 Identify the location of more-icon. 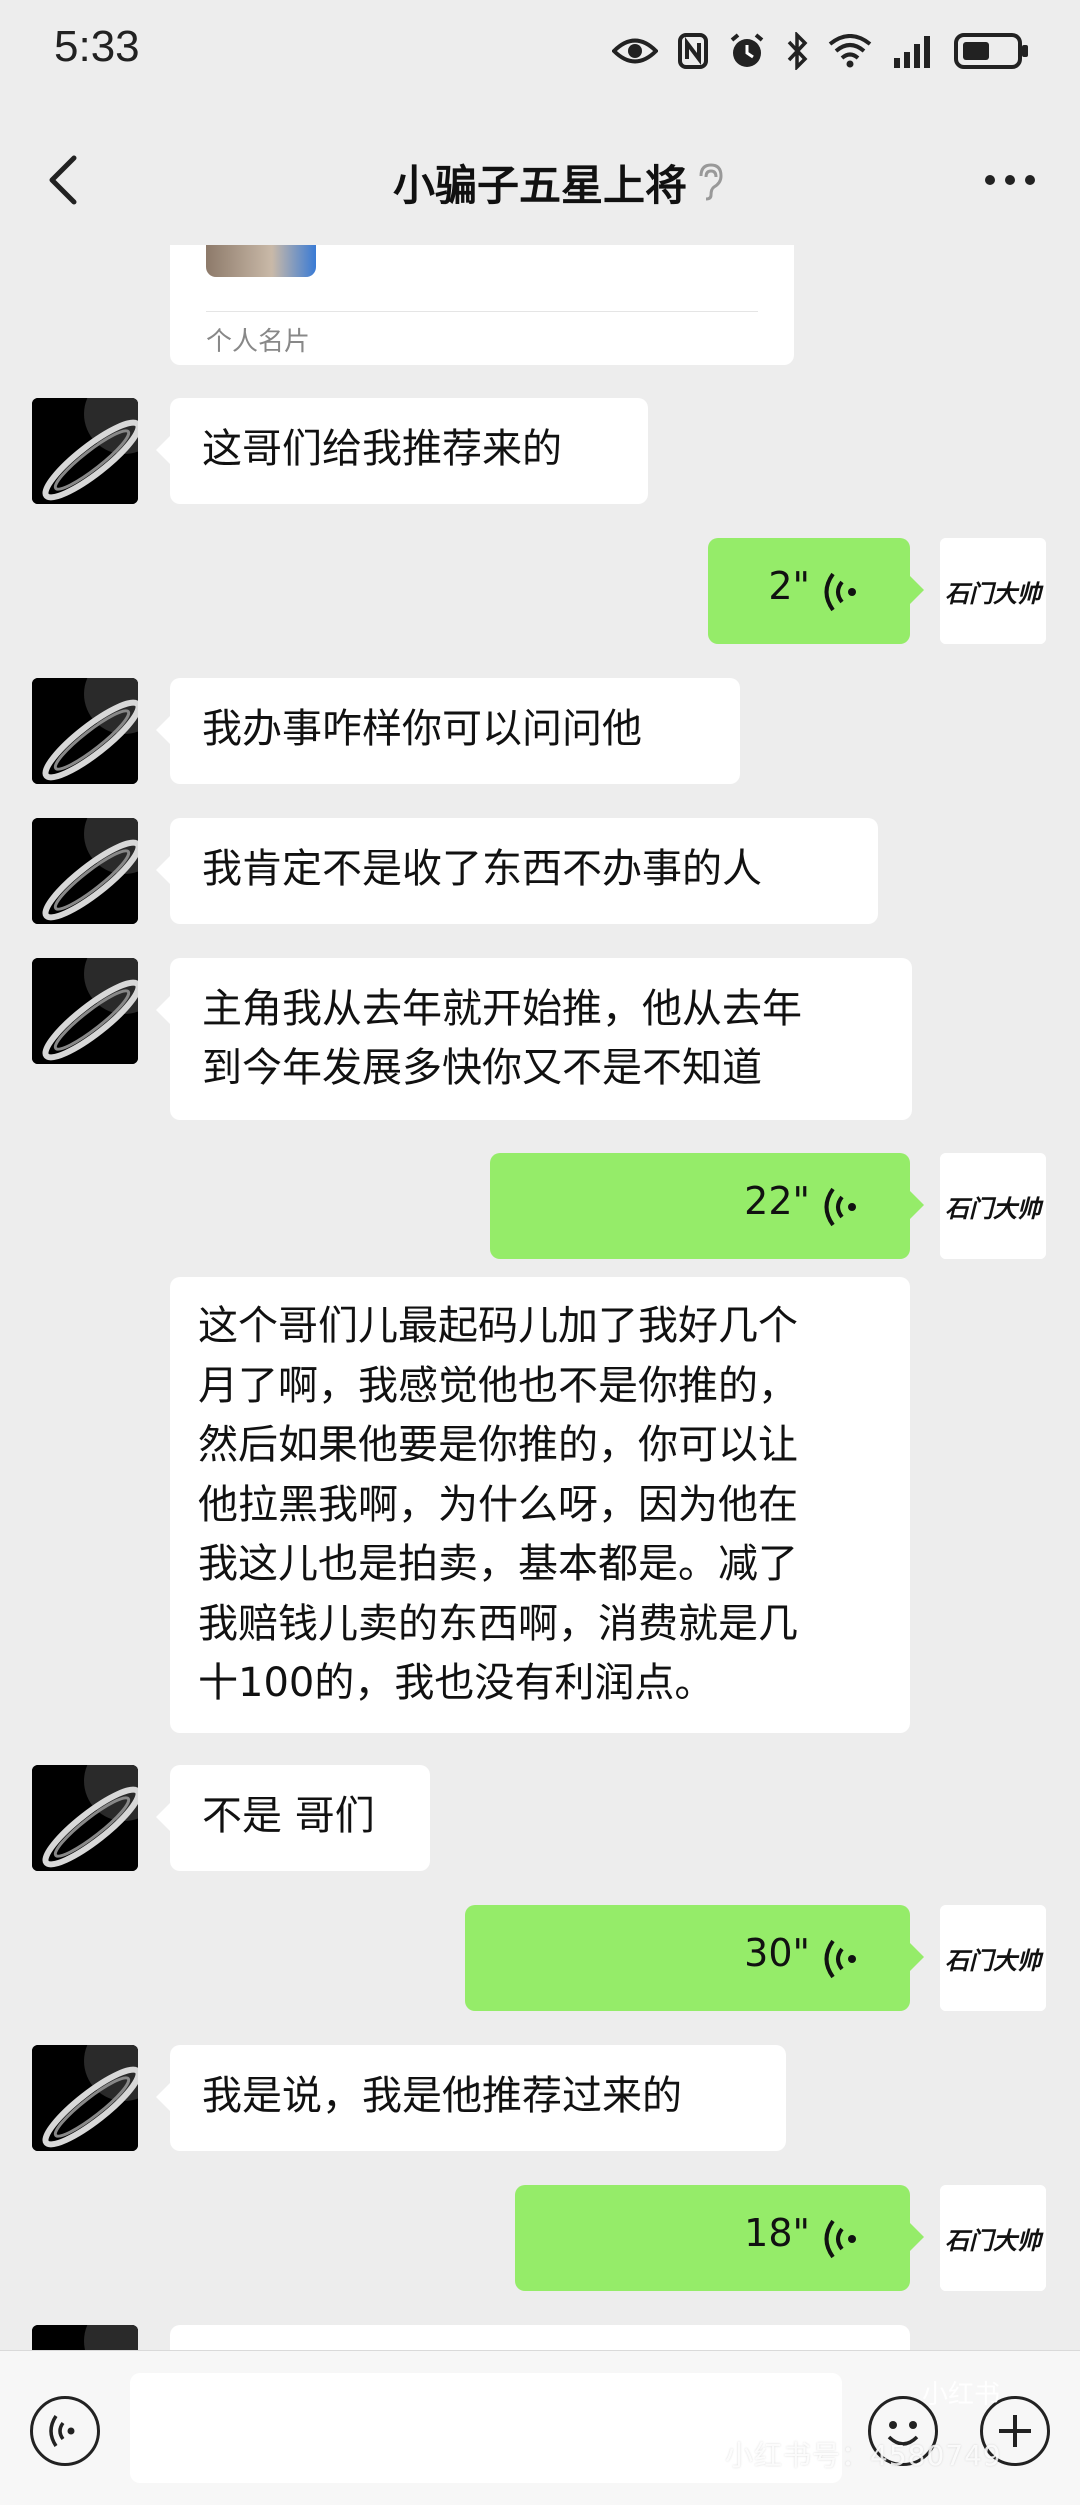
(1010, 180).